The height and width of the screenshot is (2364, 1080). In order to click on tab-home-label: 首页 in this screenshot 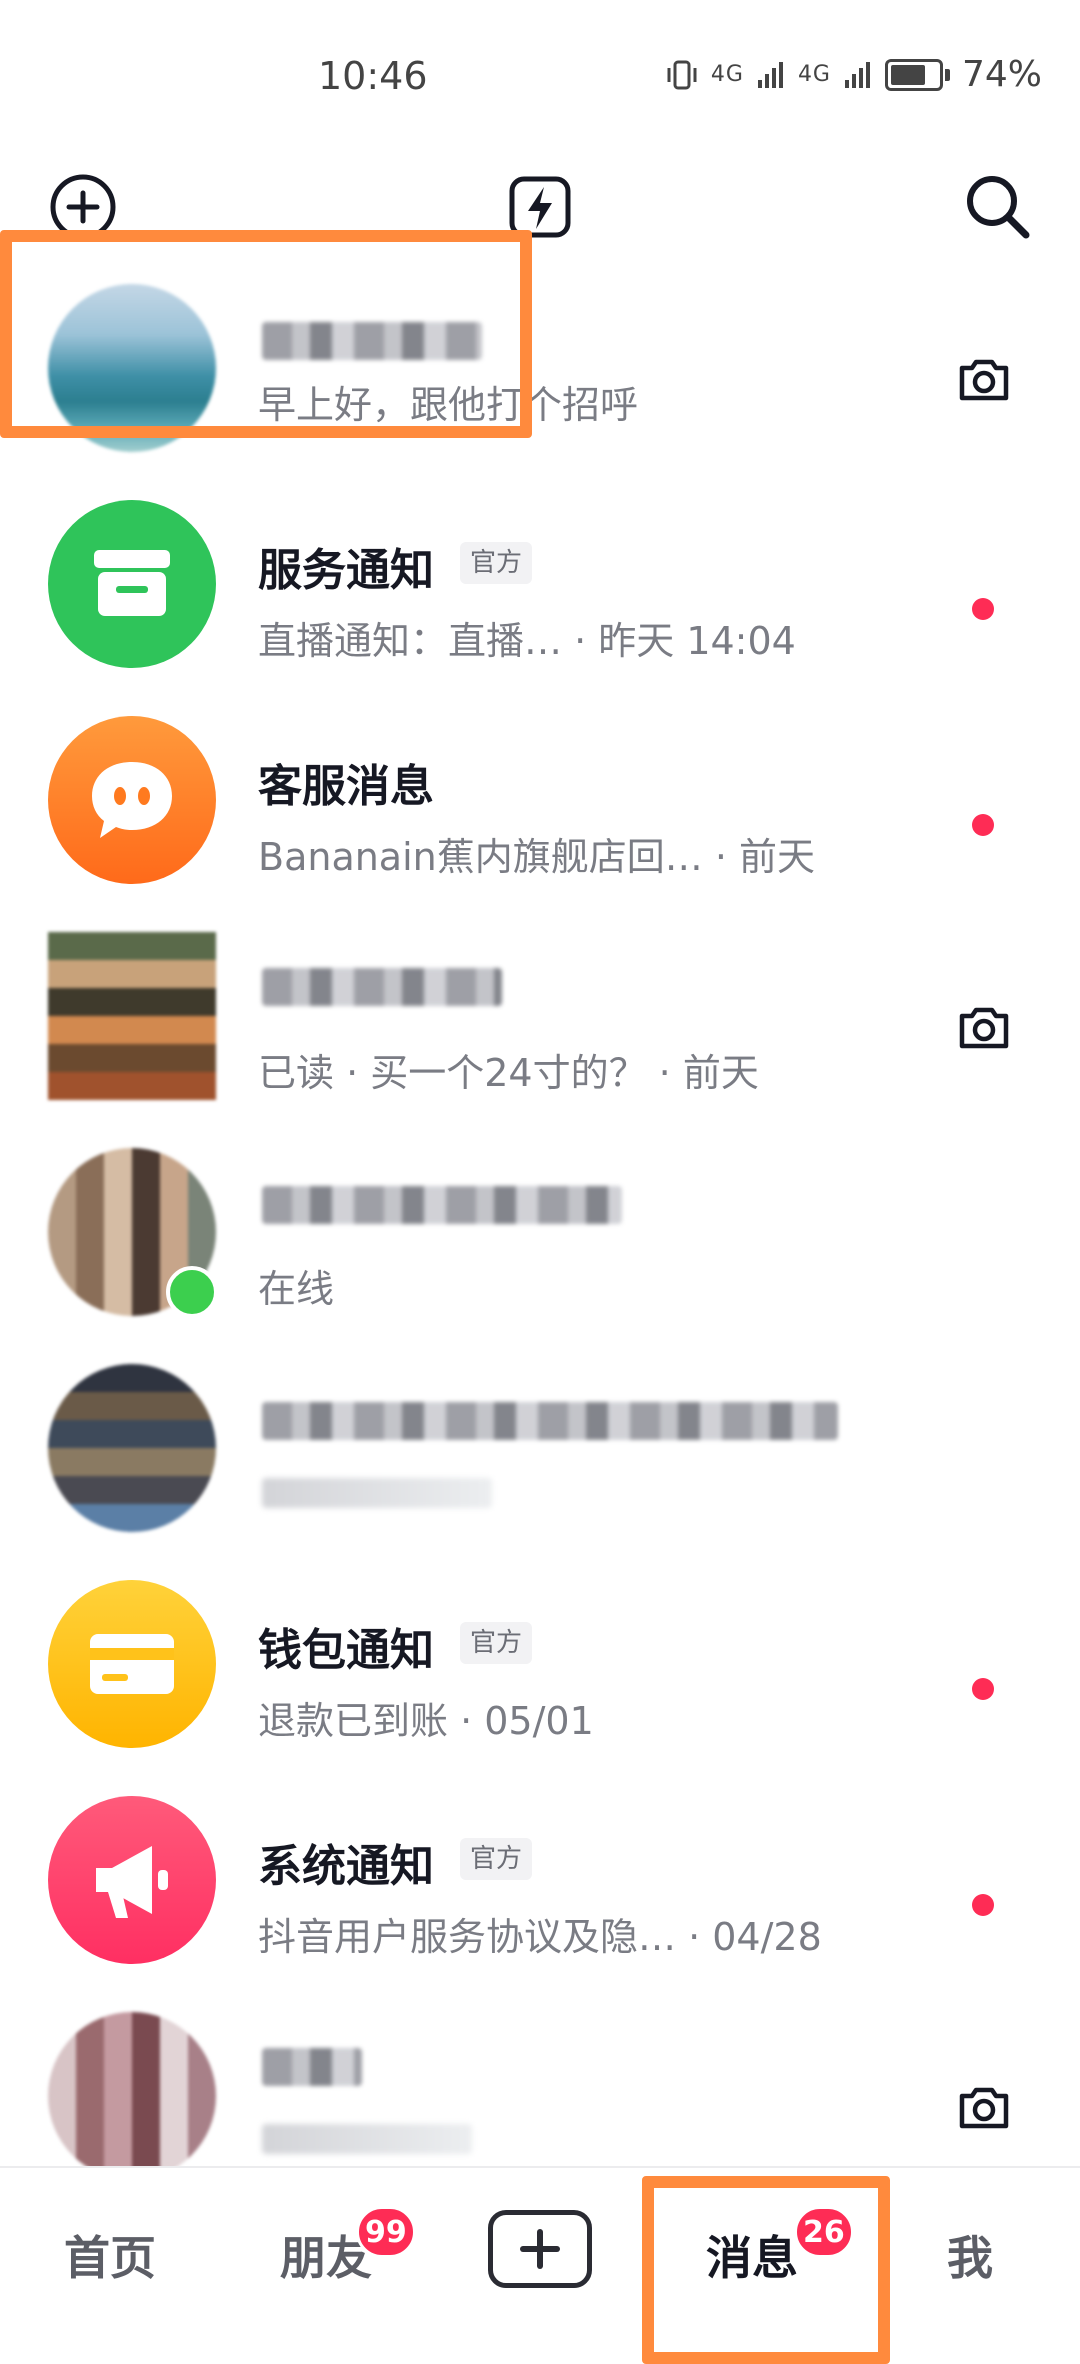, I will do `click(110, 2258)`.